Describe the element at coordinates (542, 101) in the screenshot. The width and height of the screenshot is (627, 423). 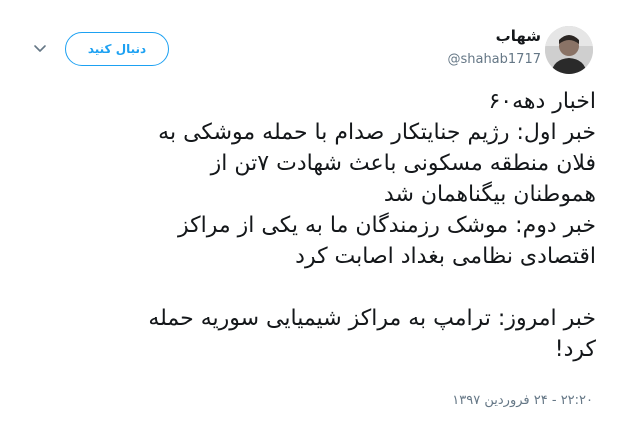
I see `tweet-line: اخبار دهه۶۰` at that location.